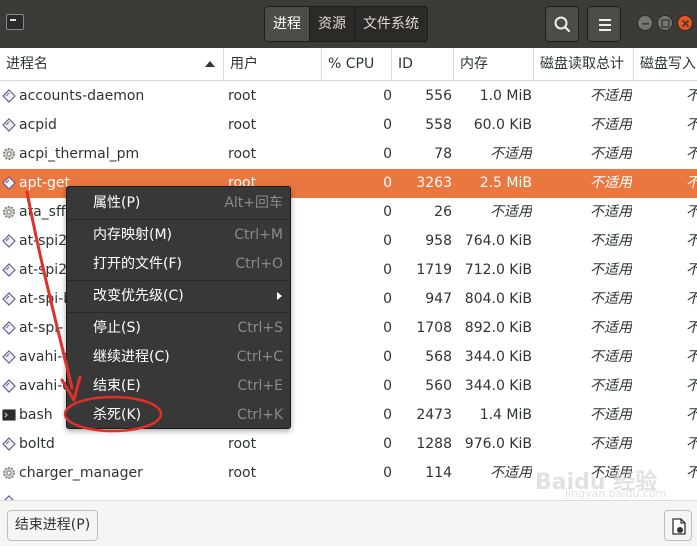 This screenshot has width=697, height=546. I want to click on table-row: acpid root 0 558 60.0 KiB 不适用 不, so click(348, 125).